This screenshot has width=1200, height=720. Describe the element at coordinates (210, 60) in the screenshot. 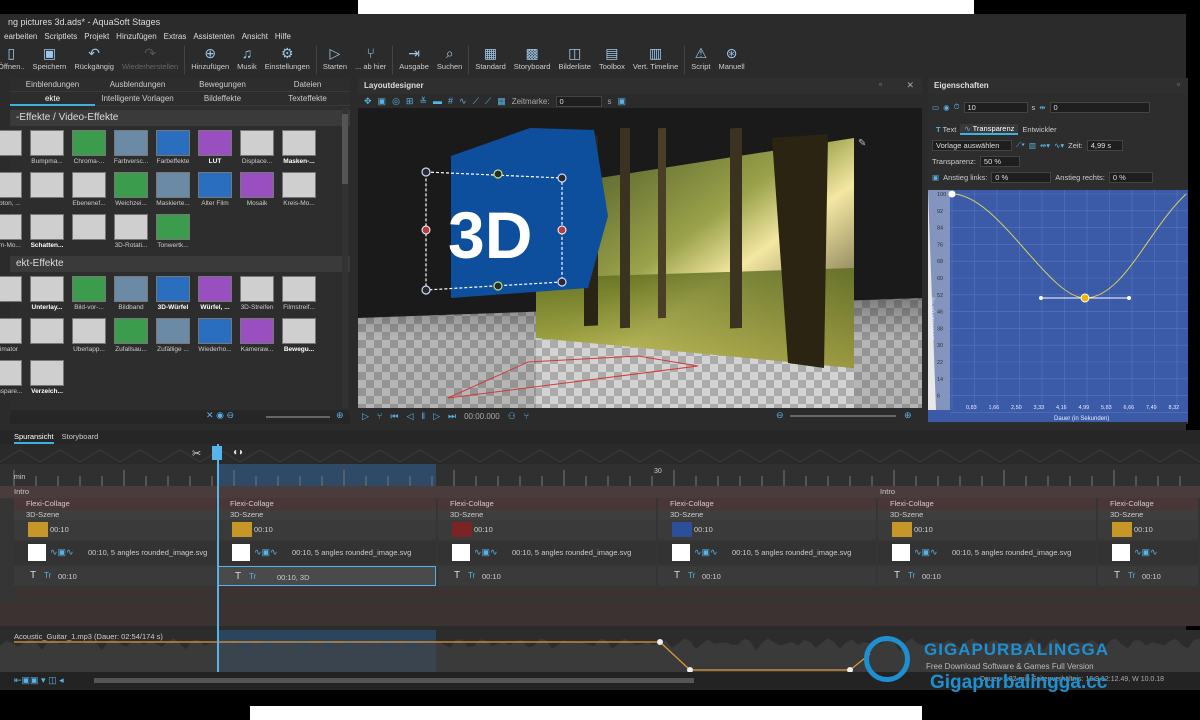

I see `add-button: ⊕ Hinzufügen` at that location.